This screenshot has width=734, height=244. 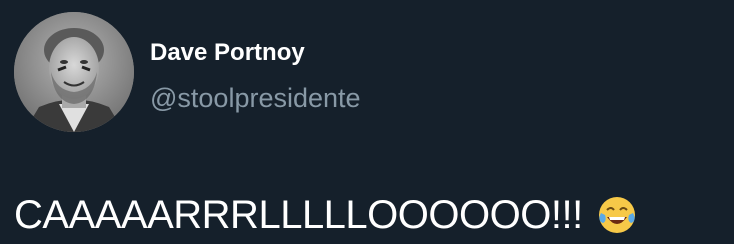 I want to click on avatar, so click(x=74, y=72).